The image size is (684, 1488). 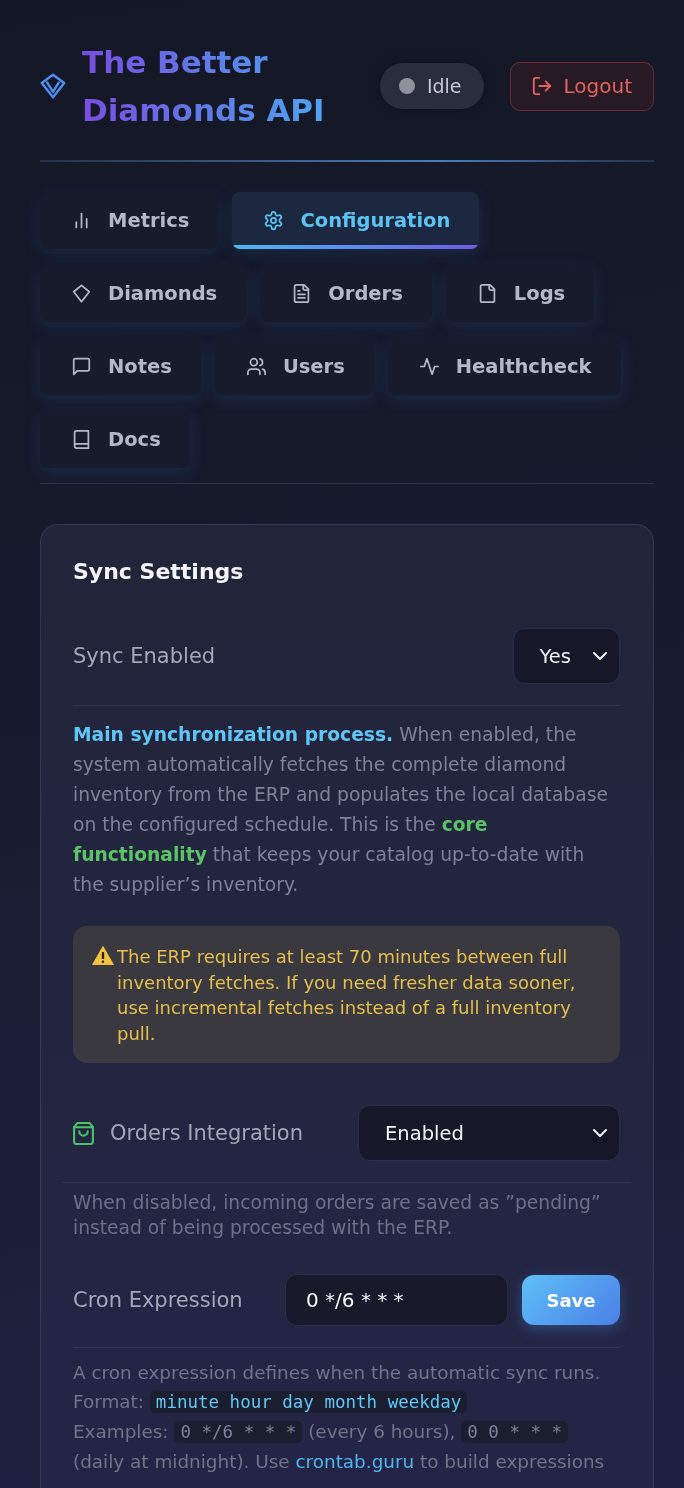 What do you see at coordinates (347, 995) in the screenshot?
I see `warning-text: The ERP requires at least 70 minutes between full inventory fetches. If you need fresher data sooner, use incremental fetches instead of a full inventory pull.` at bounding box center [347, 995].